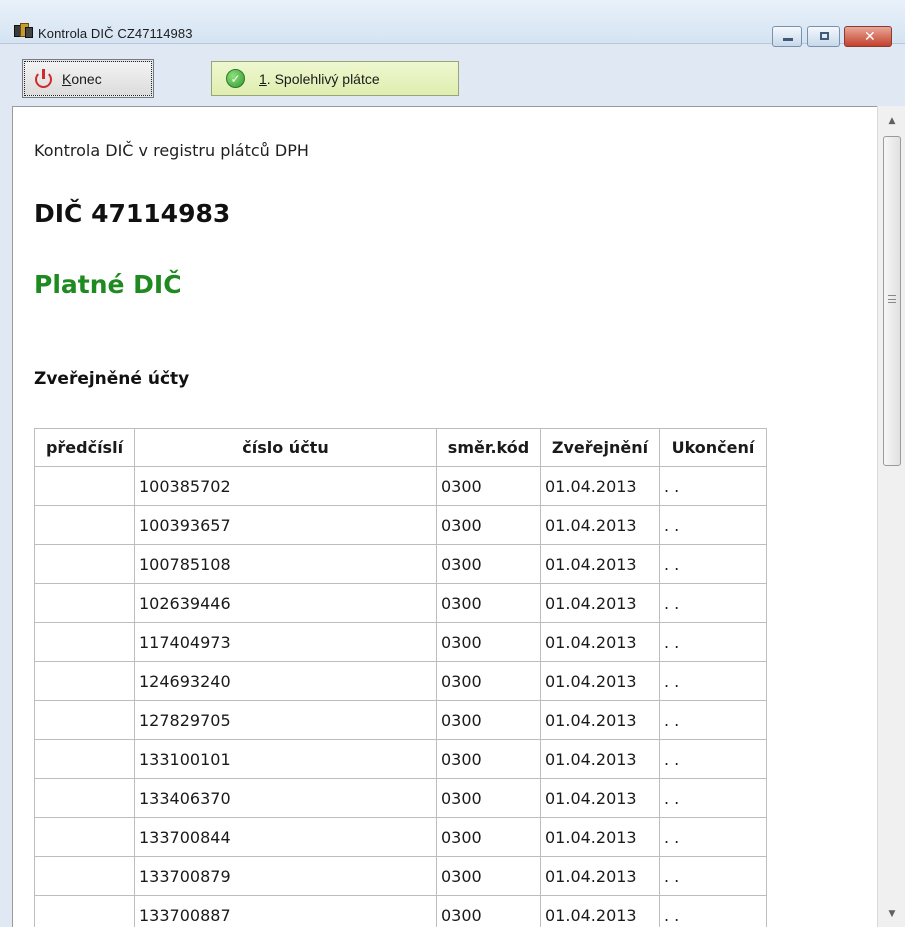 This screenshot has height=927, width=905. Describe the element at coordinates (788, 39) in the screenshot. I see `minimize-icon` at that location.